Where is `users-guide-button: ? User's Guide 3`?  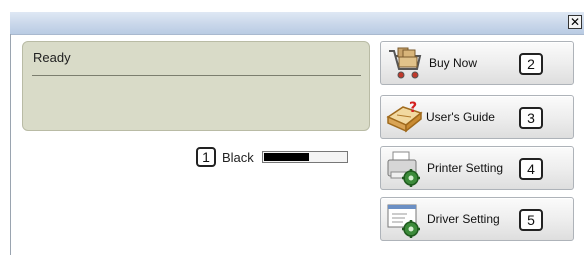
users-guide-button: ? User's Guide 3 is located at coordinates (477, 117).